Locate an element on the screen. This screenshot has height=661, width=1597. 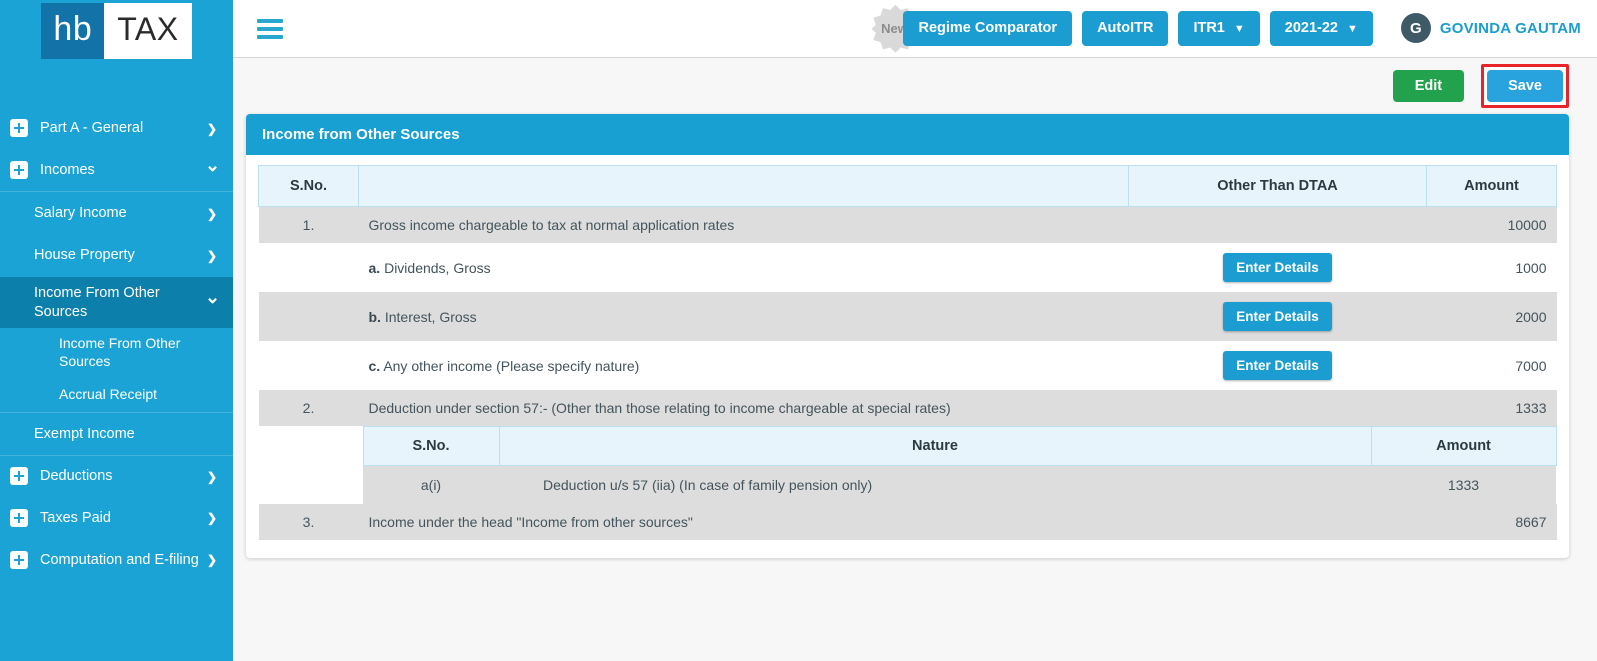
nested-column-header-amount: Amount is located at coordinates (1463, 446).